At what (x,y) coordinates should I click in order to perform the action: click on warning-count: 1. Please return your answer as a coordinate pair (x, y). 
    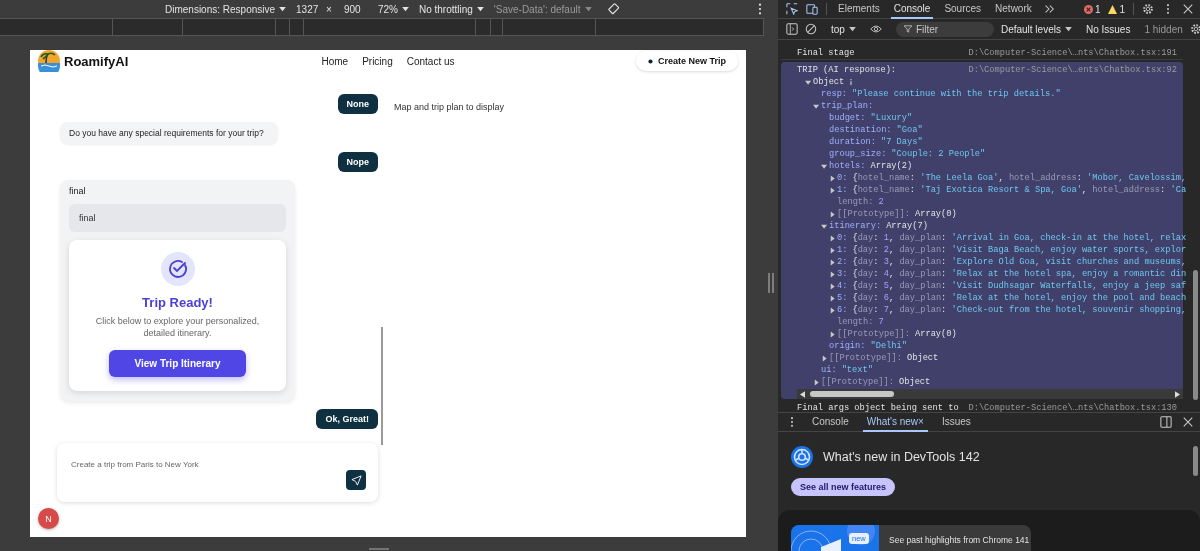
    Looking at the image, I should click on (1116, 9).